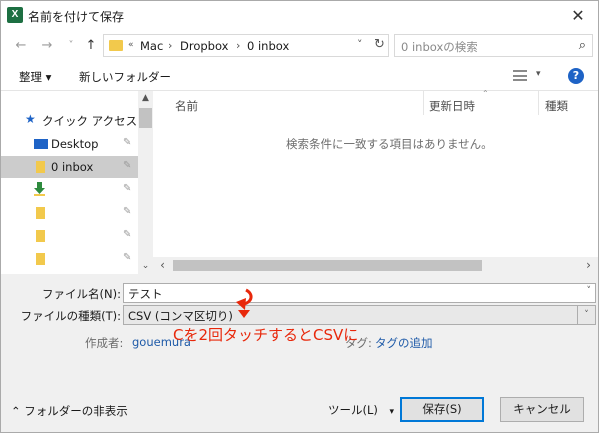  I want to click on hide-folders-toggle: ⌃ フォルダーの非表示, so click(69, 411).